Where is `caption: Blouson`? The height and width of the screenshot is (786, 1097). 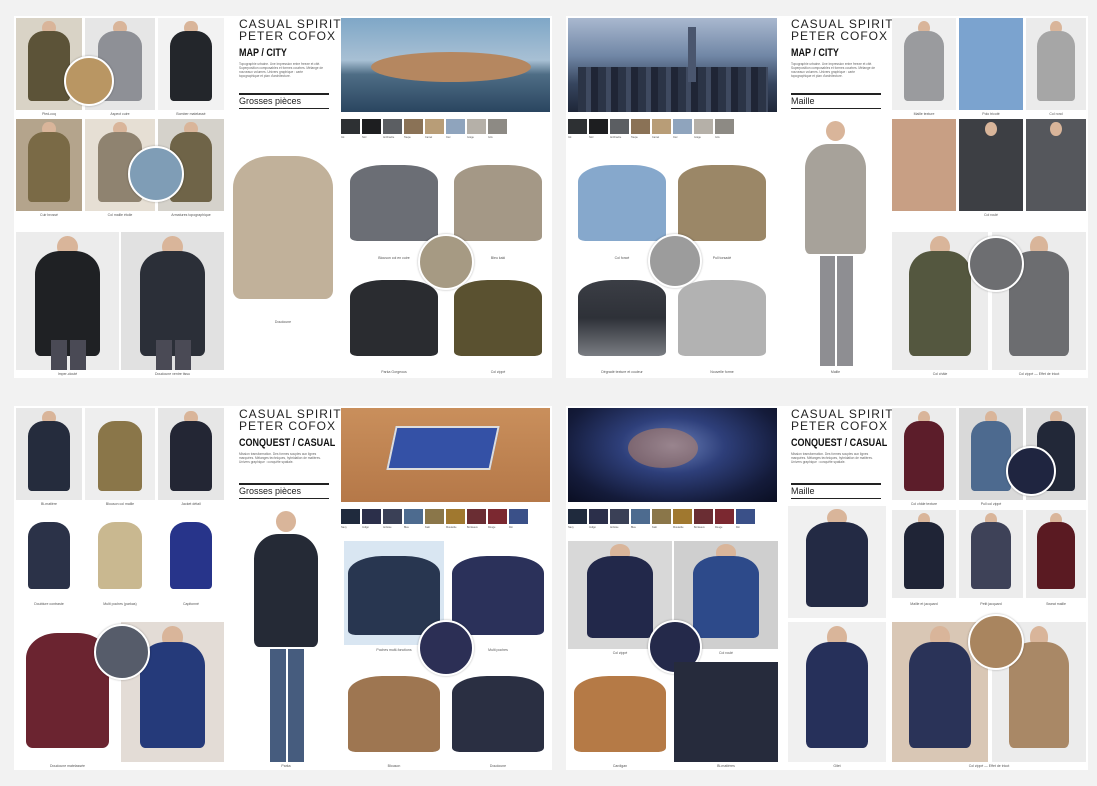 caption: Blouson is located at coordinates (394, 766).